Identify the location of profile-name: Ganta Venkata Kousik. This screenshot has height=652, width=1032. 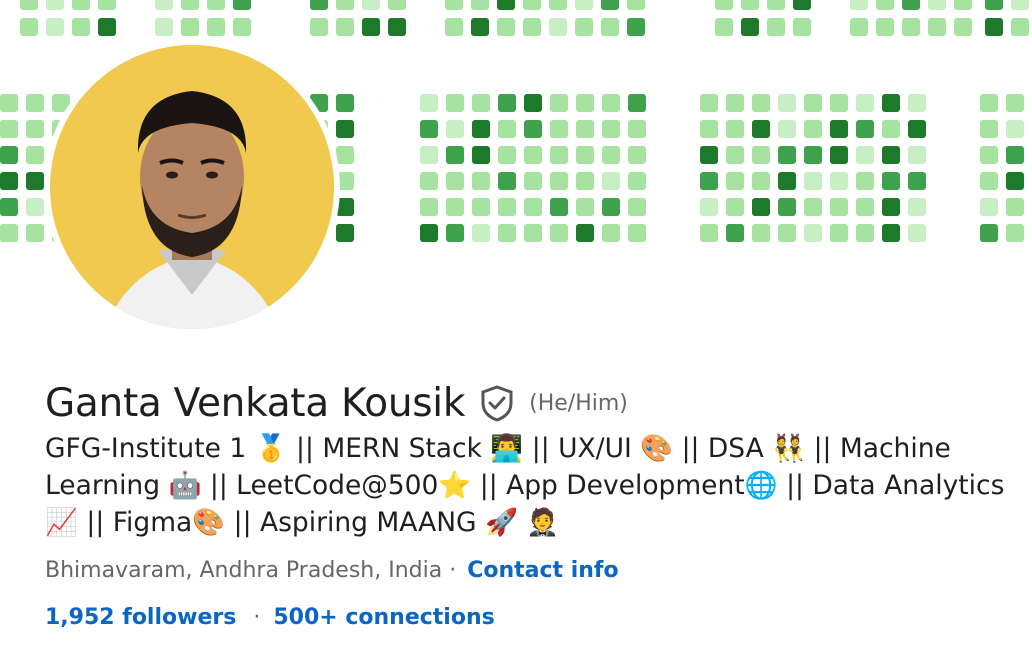
(255, 403).